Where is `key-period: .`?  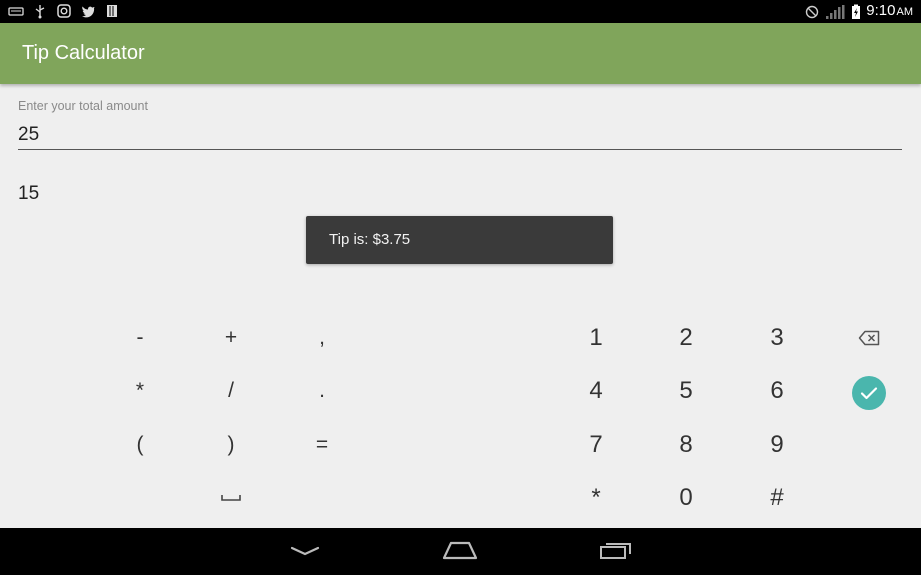
key-period: . is located at coordinates (322, 391).